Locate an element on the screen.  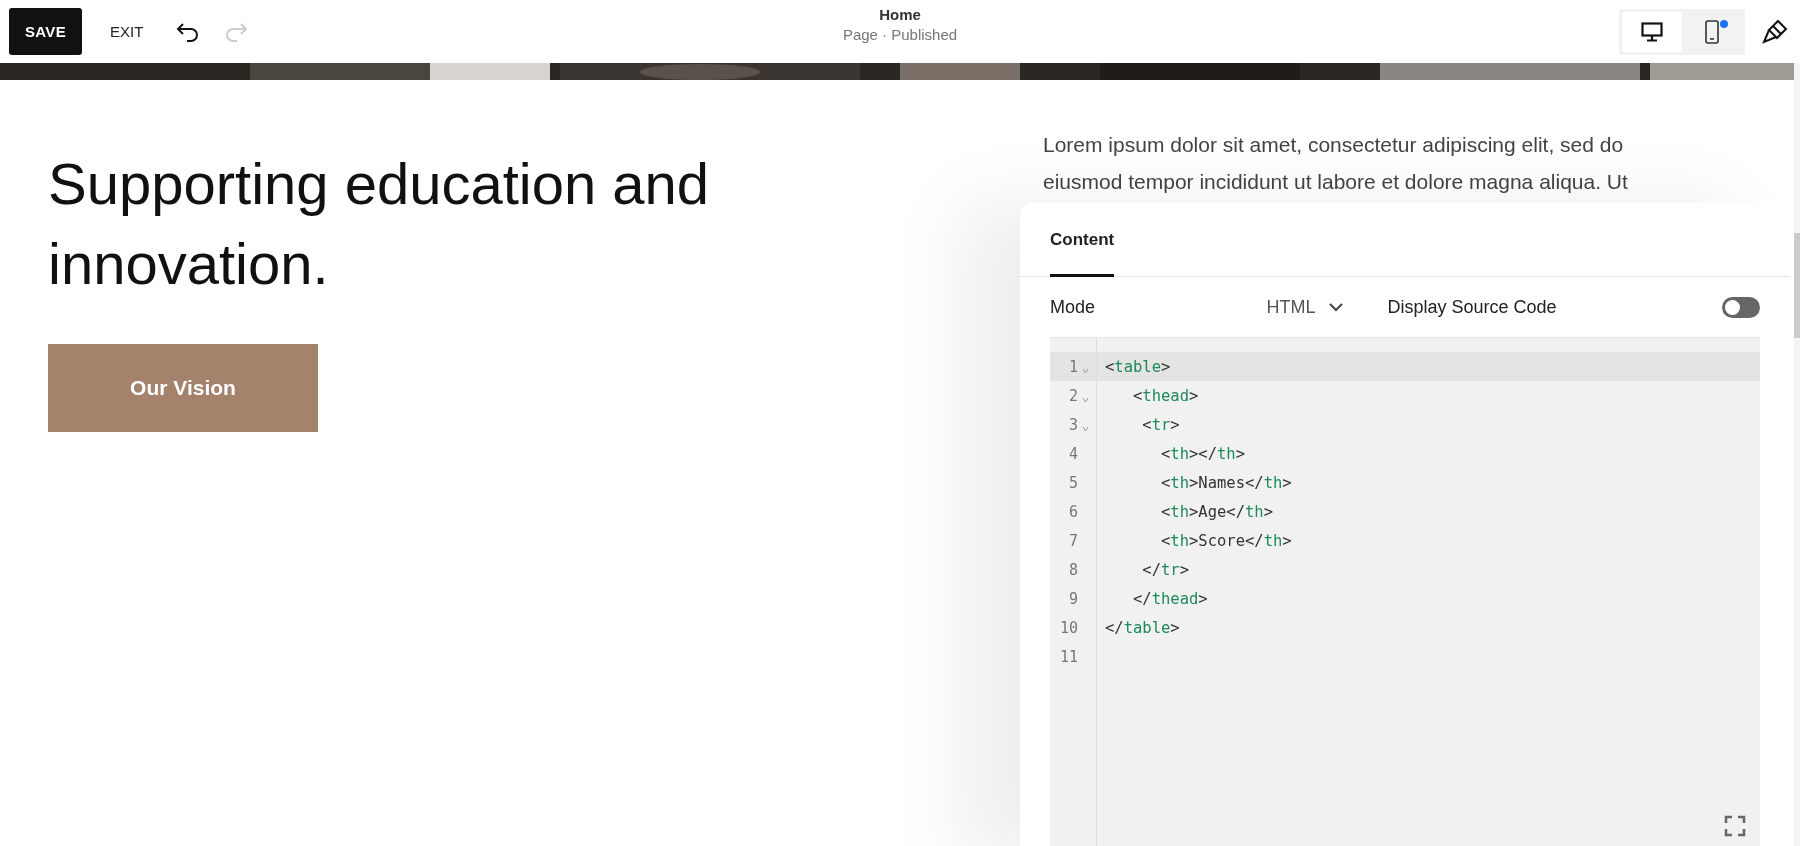
code-line: </thead> is located at coordinates (1170, 598).